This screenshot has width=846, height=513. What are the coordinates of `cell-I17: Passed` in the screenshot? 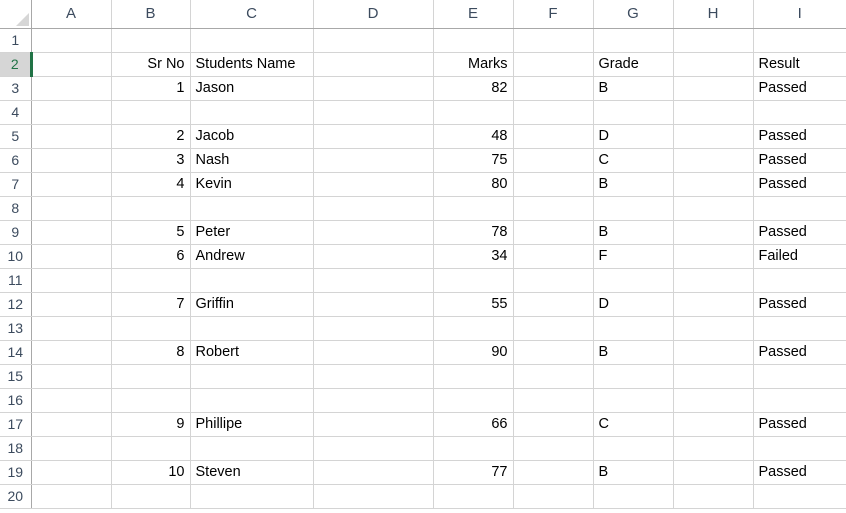 It's located at (799, 424).